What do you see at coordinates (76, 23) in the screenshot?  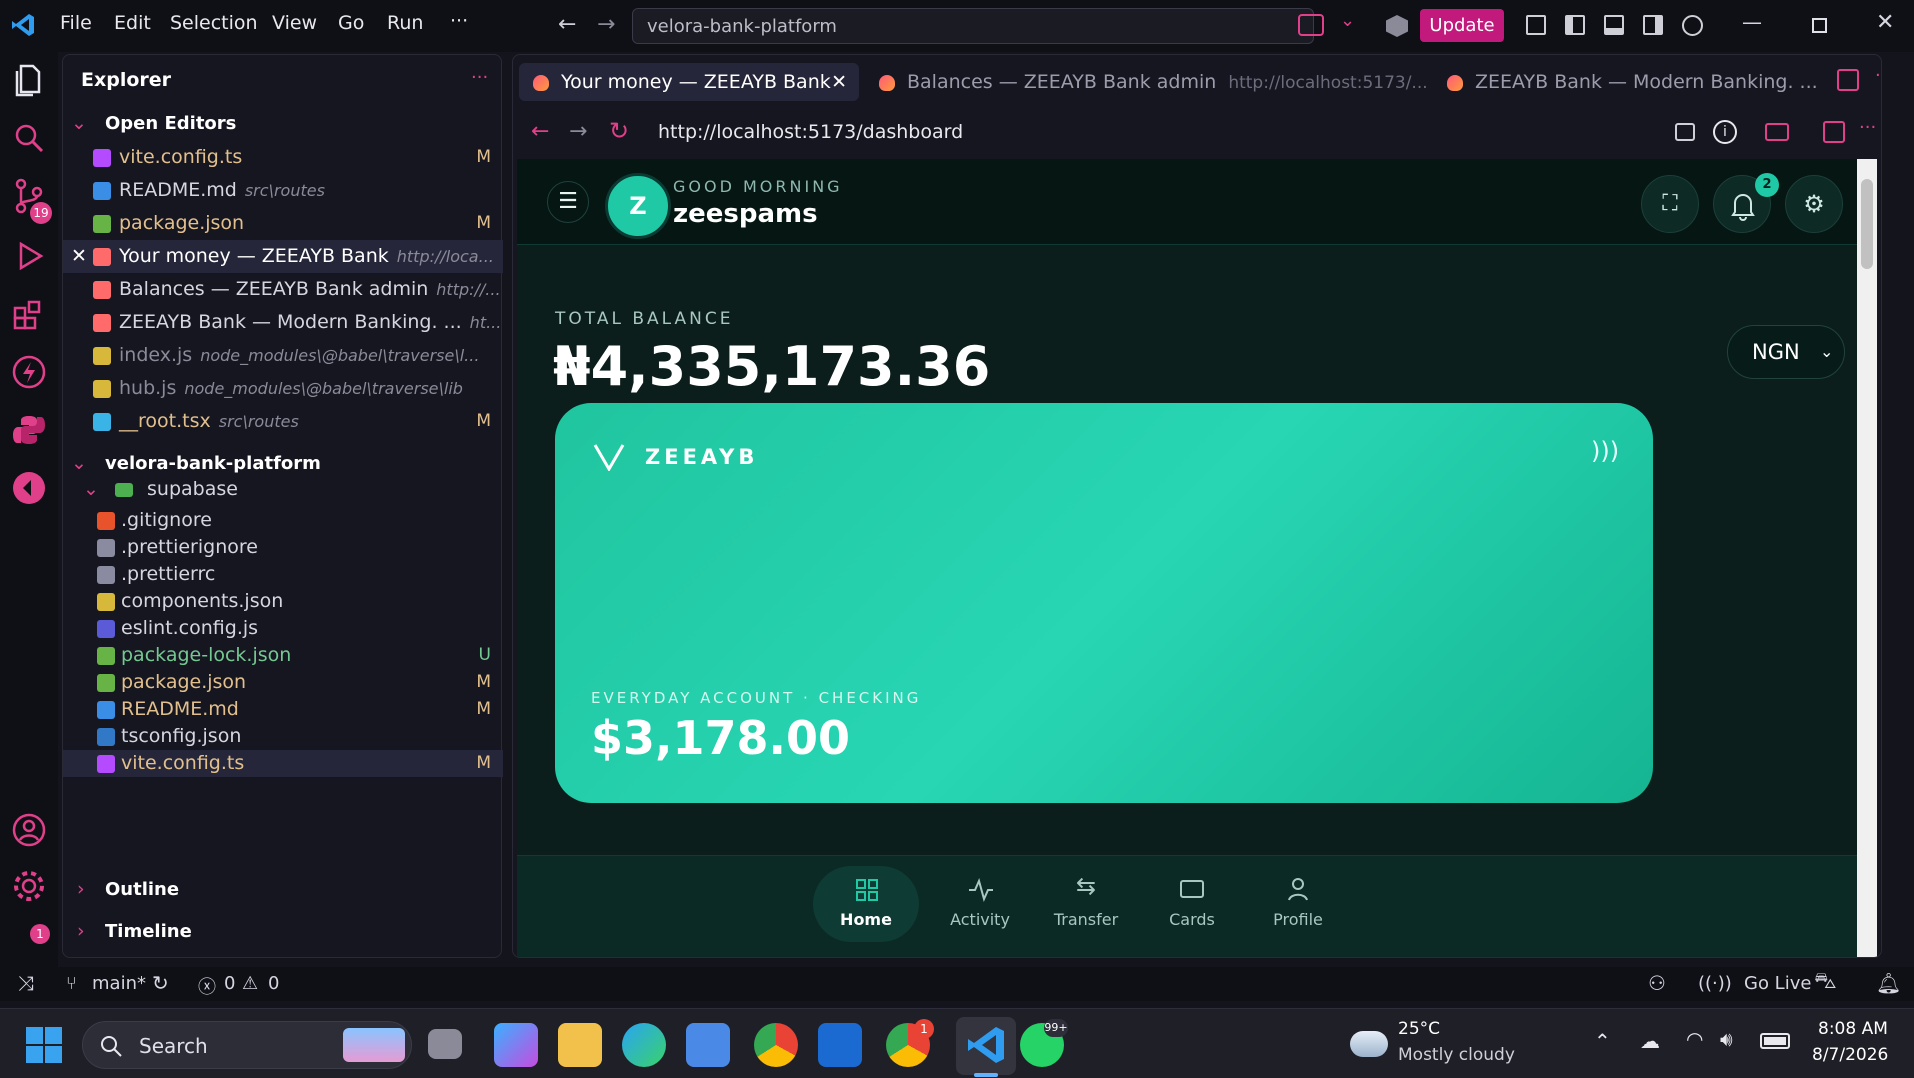 I see `menu-file: File` at bounding box center [76, 23].